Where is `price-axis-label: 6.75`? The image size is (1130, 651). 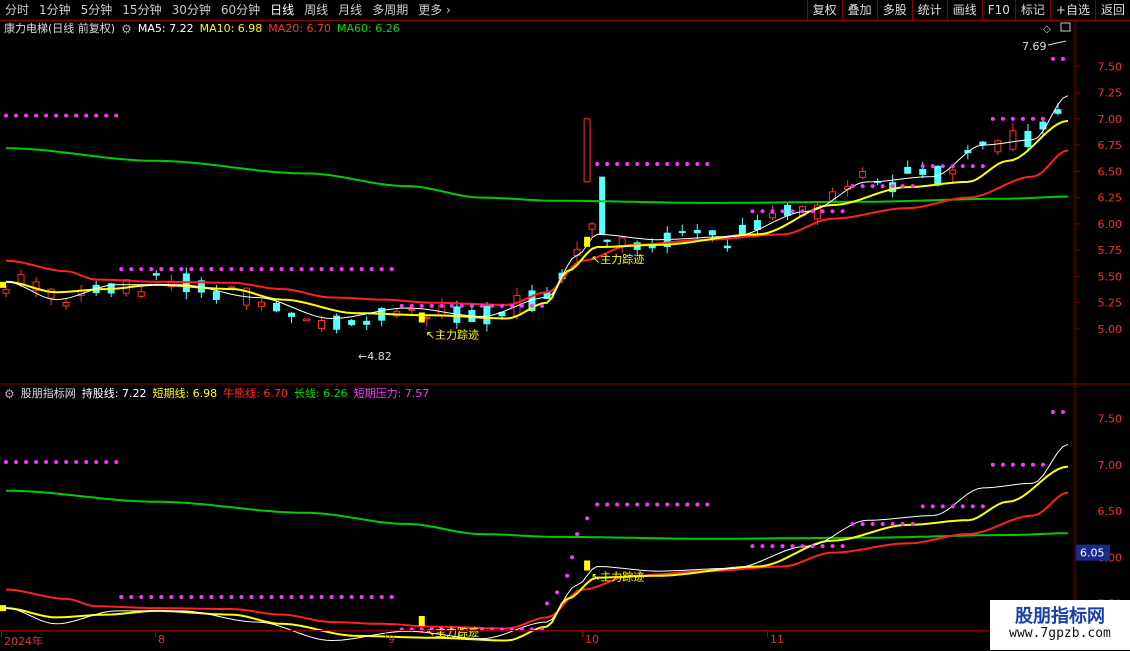
price-axis-label: 6.75 is located at coordinates (1110, 145).